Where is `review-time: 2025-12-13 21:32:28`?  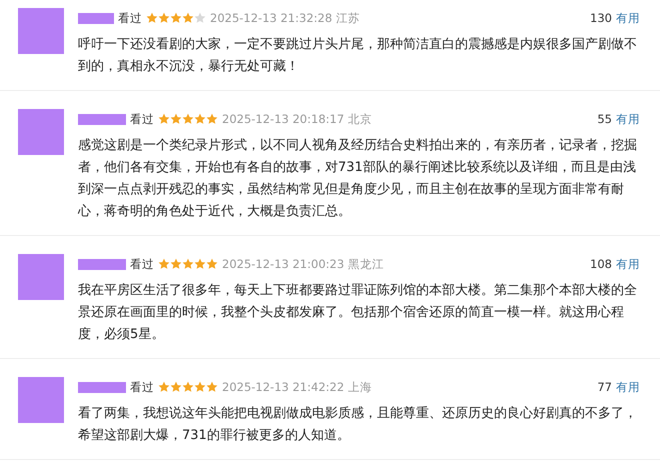 review-time: 2025-12-13 21:32:28 is located at coordinates (271, 18).